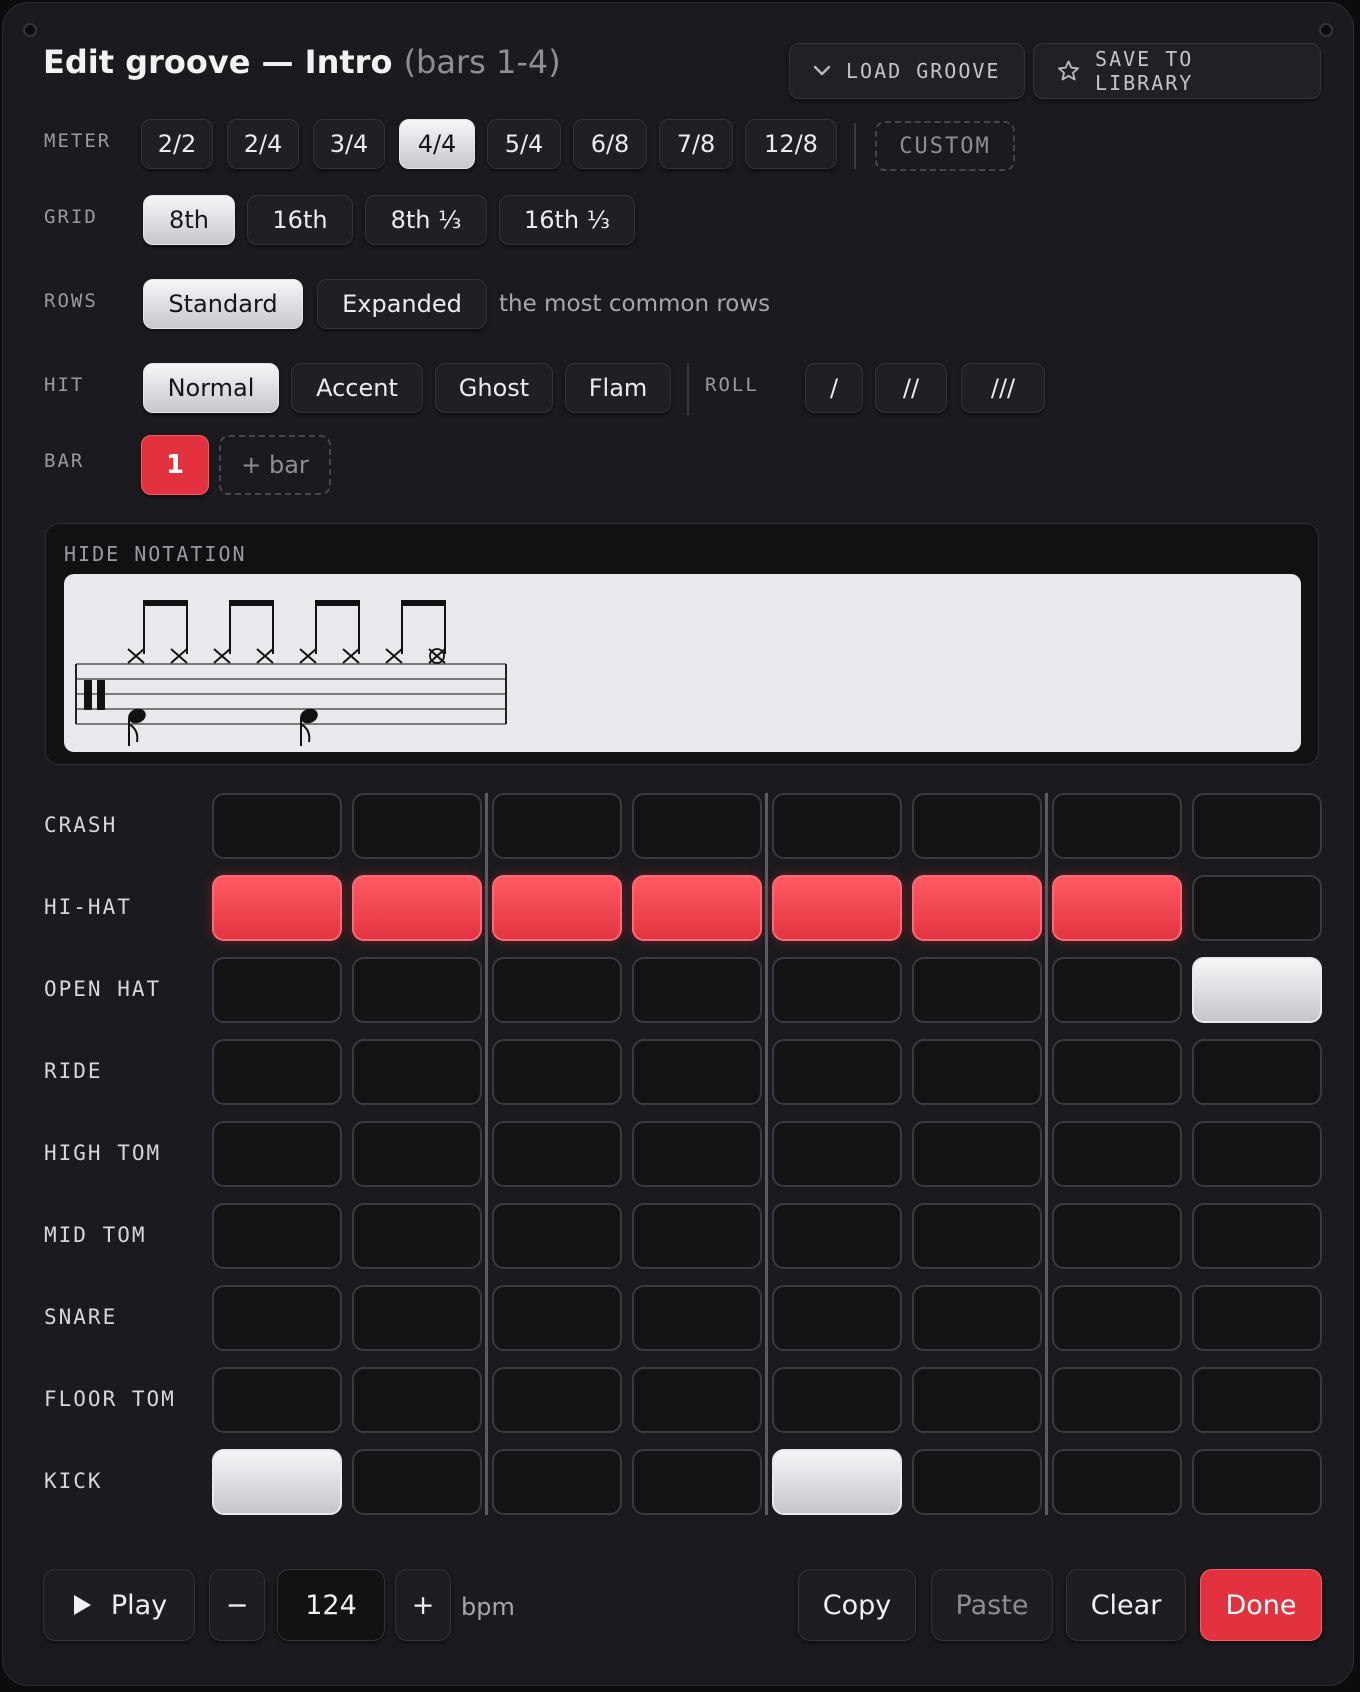 Image resolution: width=1360 pixels, height=1692 pixels. I want to click on roll-option: ///, so click(1003, 388).